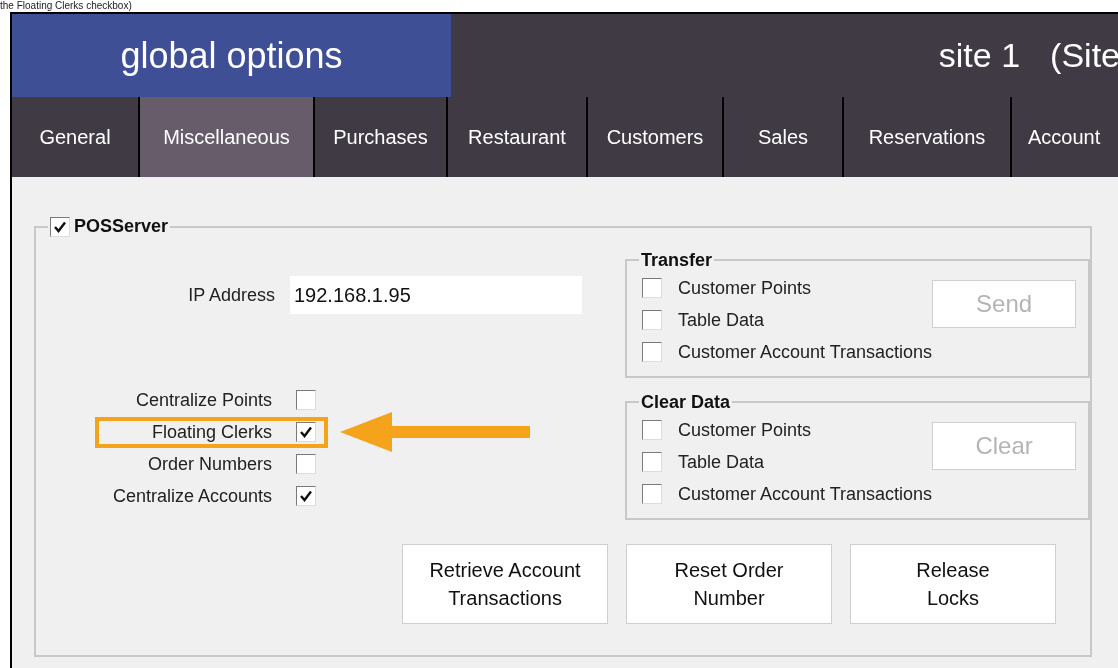 Image resolution: width=1118 pixels, height=668 pixels. Describe the element at coordinates (686, 402) in the screenshot. I see `group-title: Clear Data` at that location.